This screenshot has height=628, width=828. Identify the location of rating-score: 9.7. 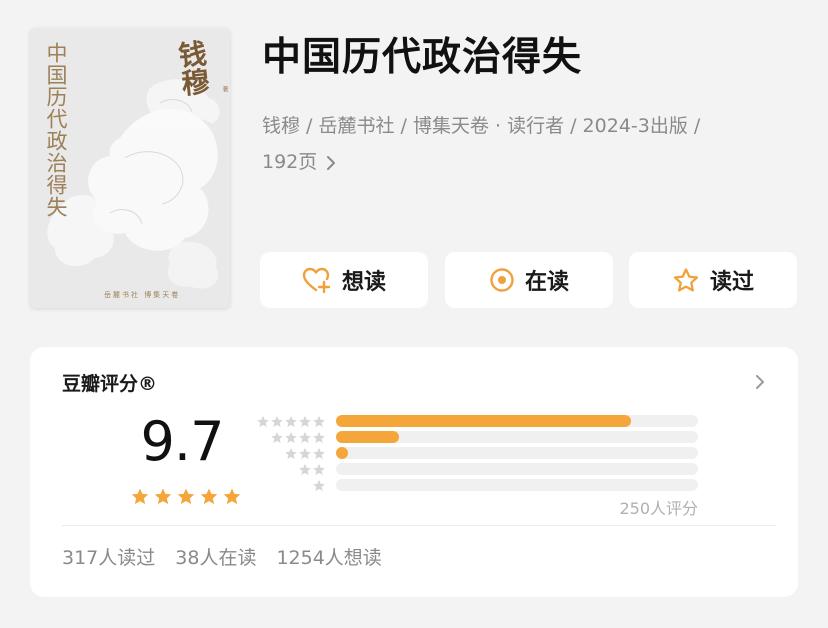
(182, 441).